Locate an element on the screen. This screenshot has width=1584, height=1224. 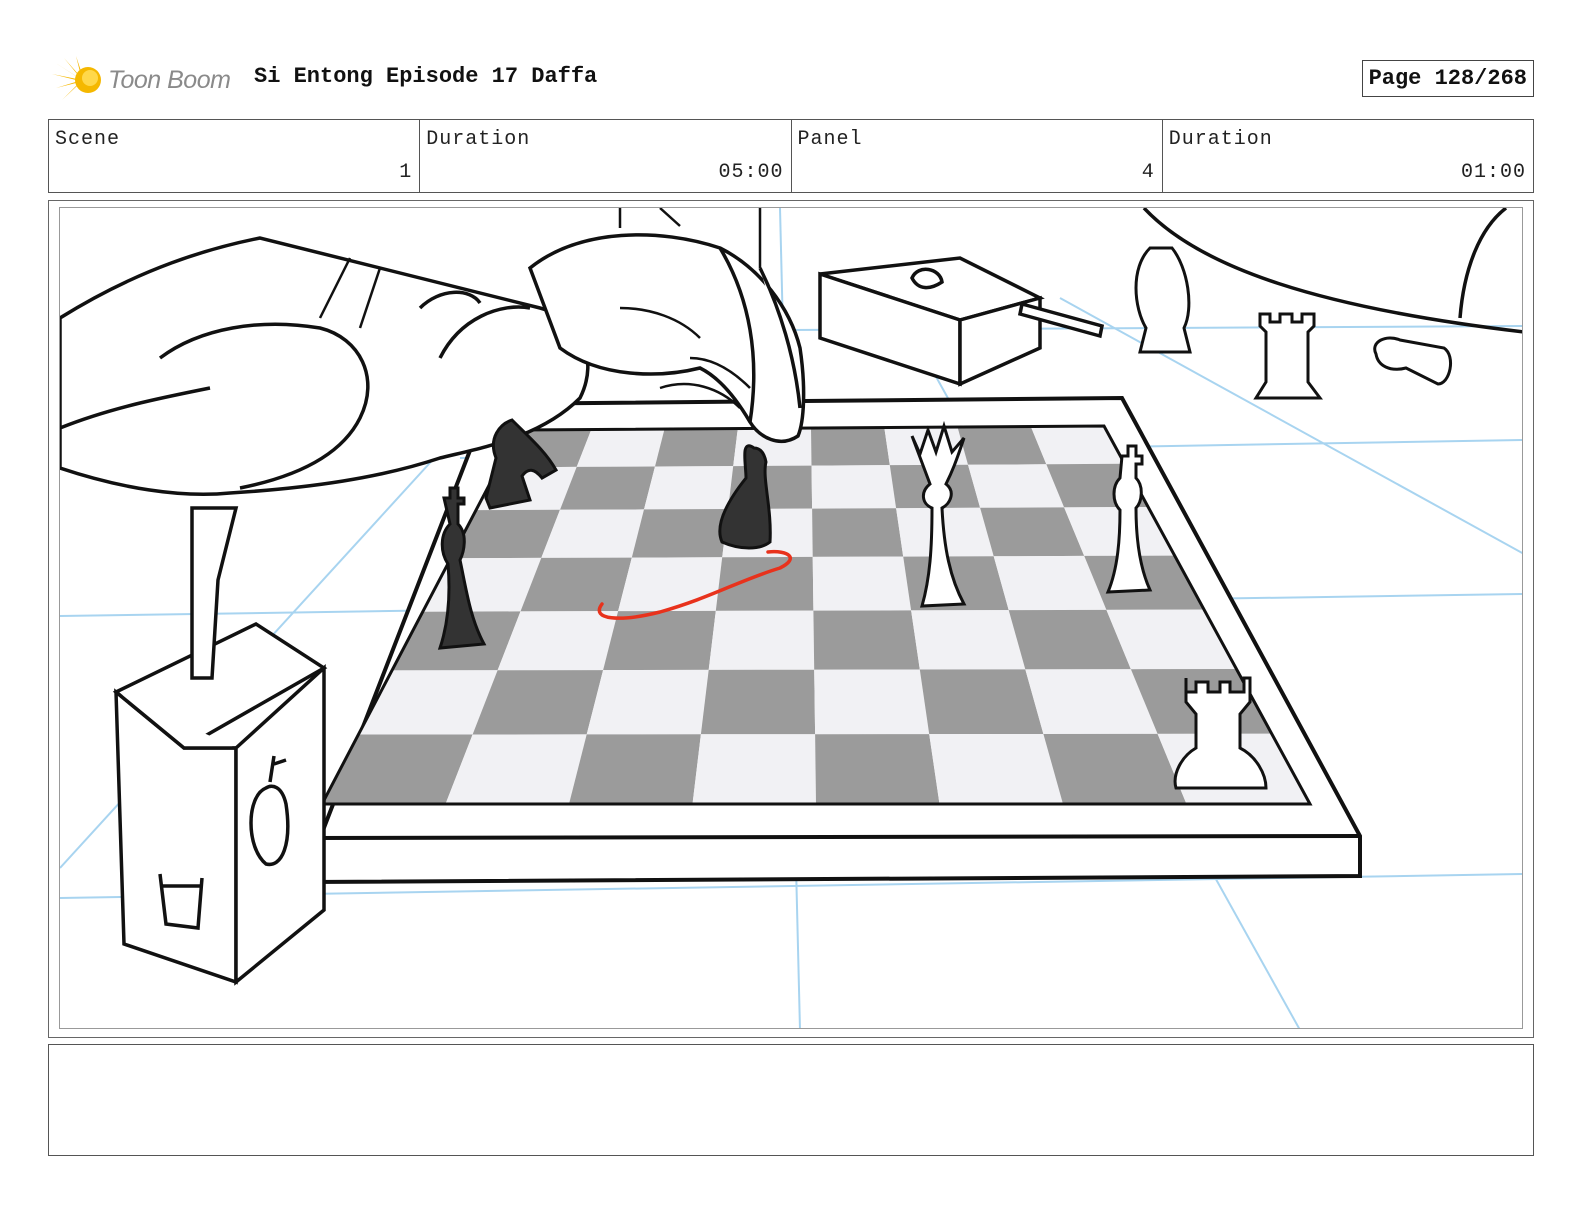
scene-duration-value: 05:00 is located at coordinates (751, 172).